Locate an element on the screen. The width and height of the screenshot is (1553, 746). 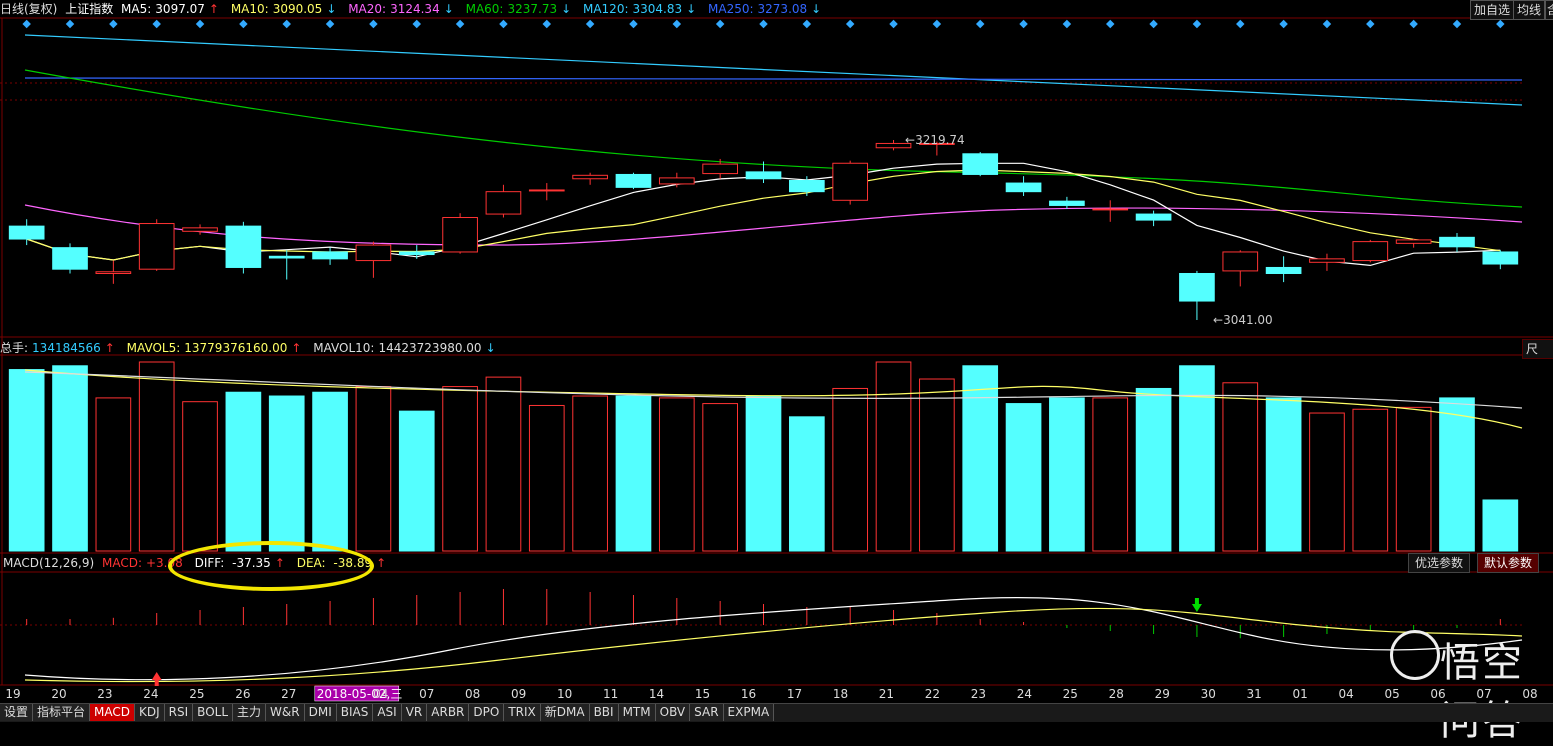
tab-boll: BOLL is located at coordinates (213, 712).